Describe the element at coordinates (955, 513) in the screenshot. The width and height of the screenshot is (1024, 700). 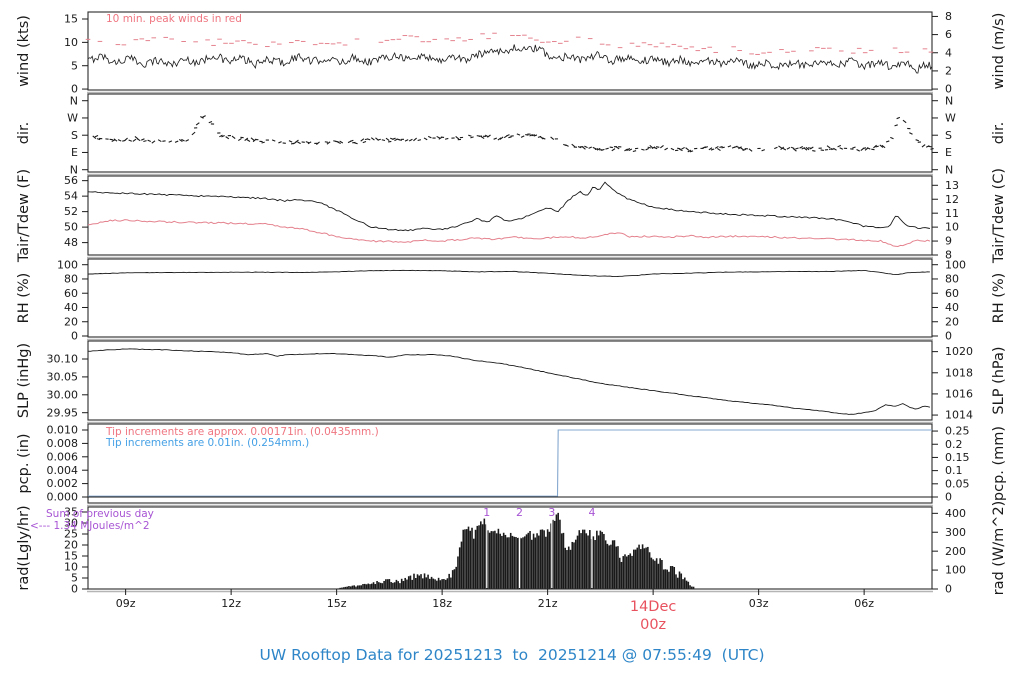
I see `rad-right-tick-label: 400` at that location.